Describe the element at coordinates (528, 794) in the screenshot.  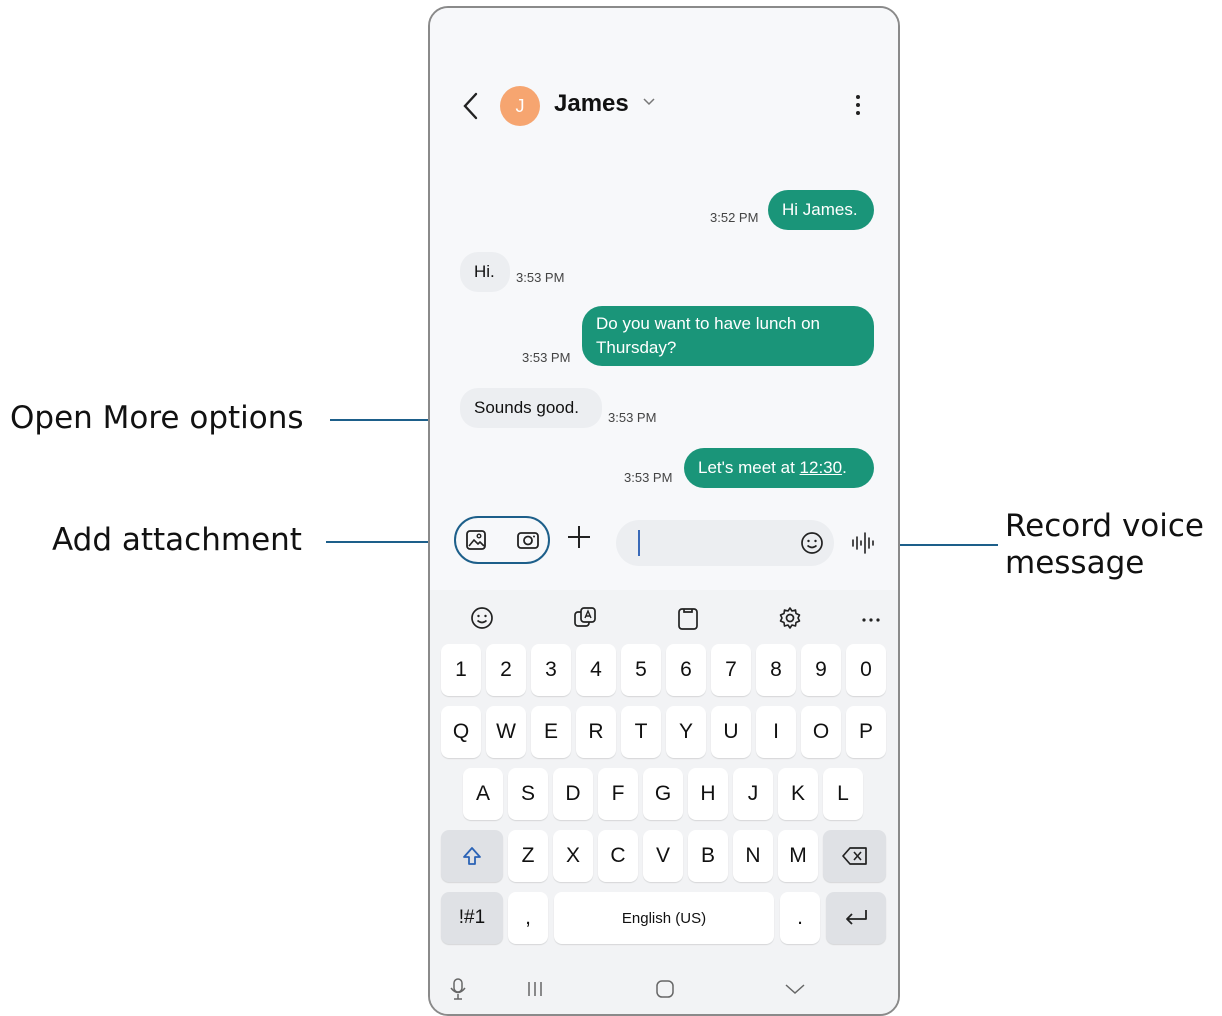
I see `key: S` at that location.